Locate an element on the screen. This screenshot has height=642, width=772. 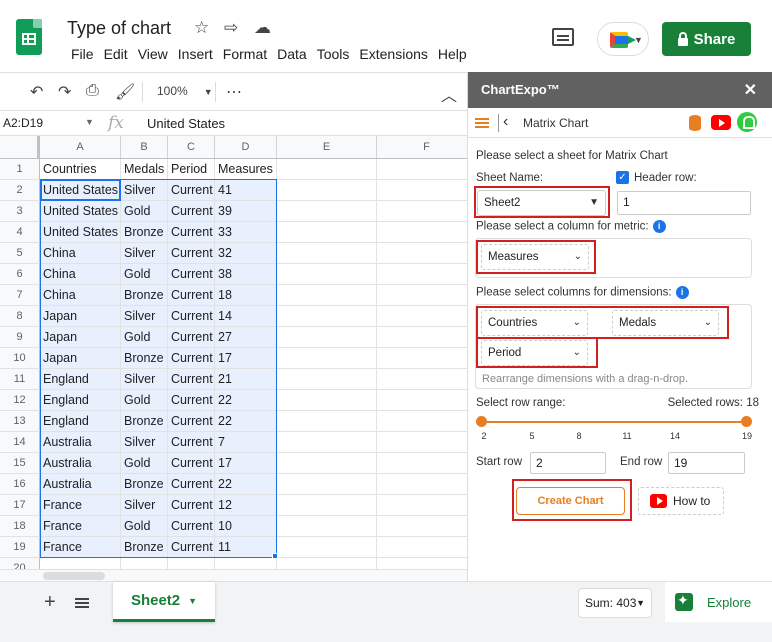
cell-f14 is located at coordinates (422, 442).